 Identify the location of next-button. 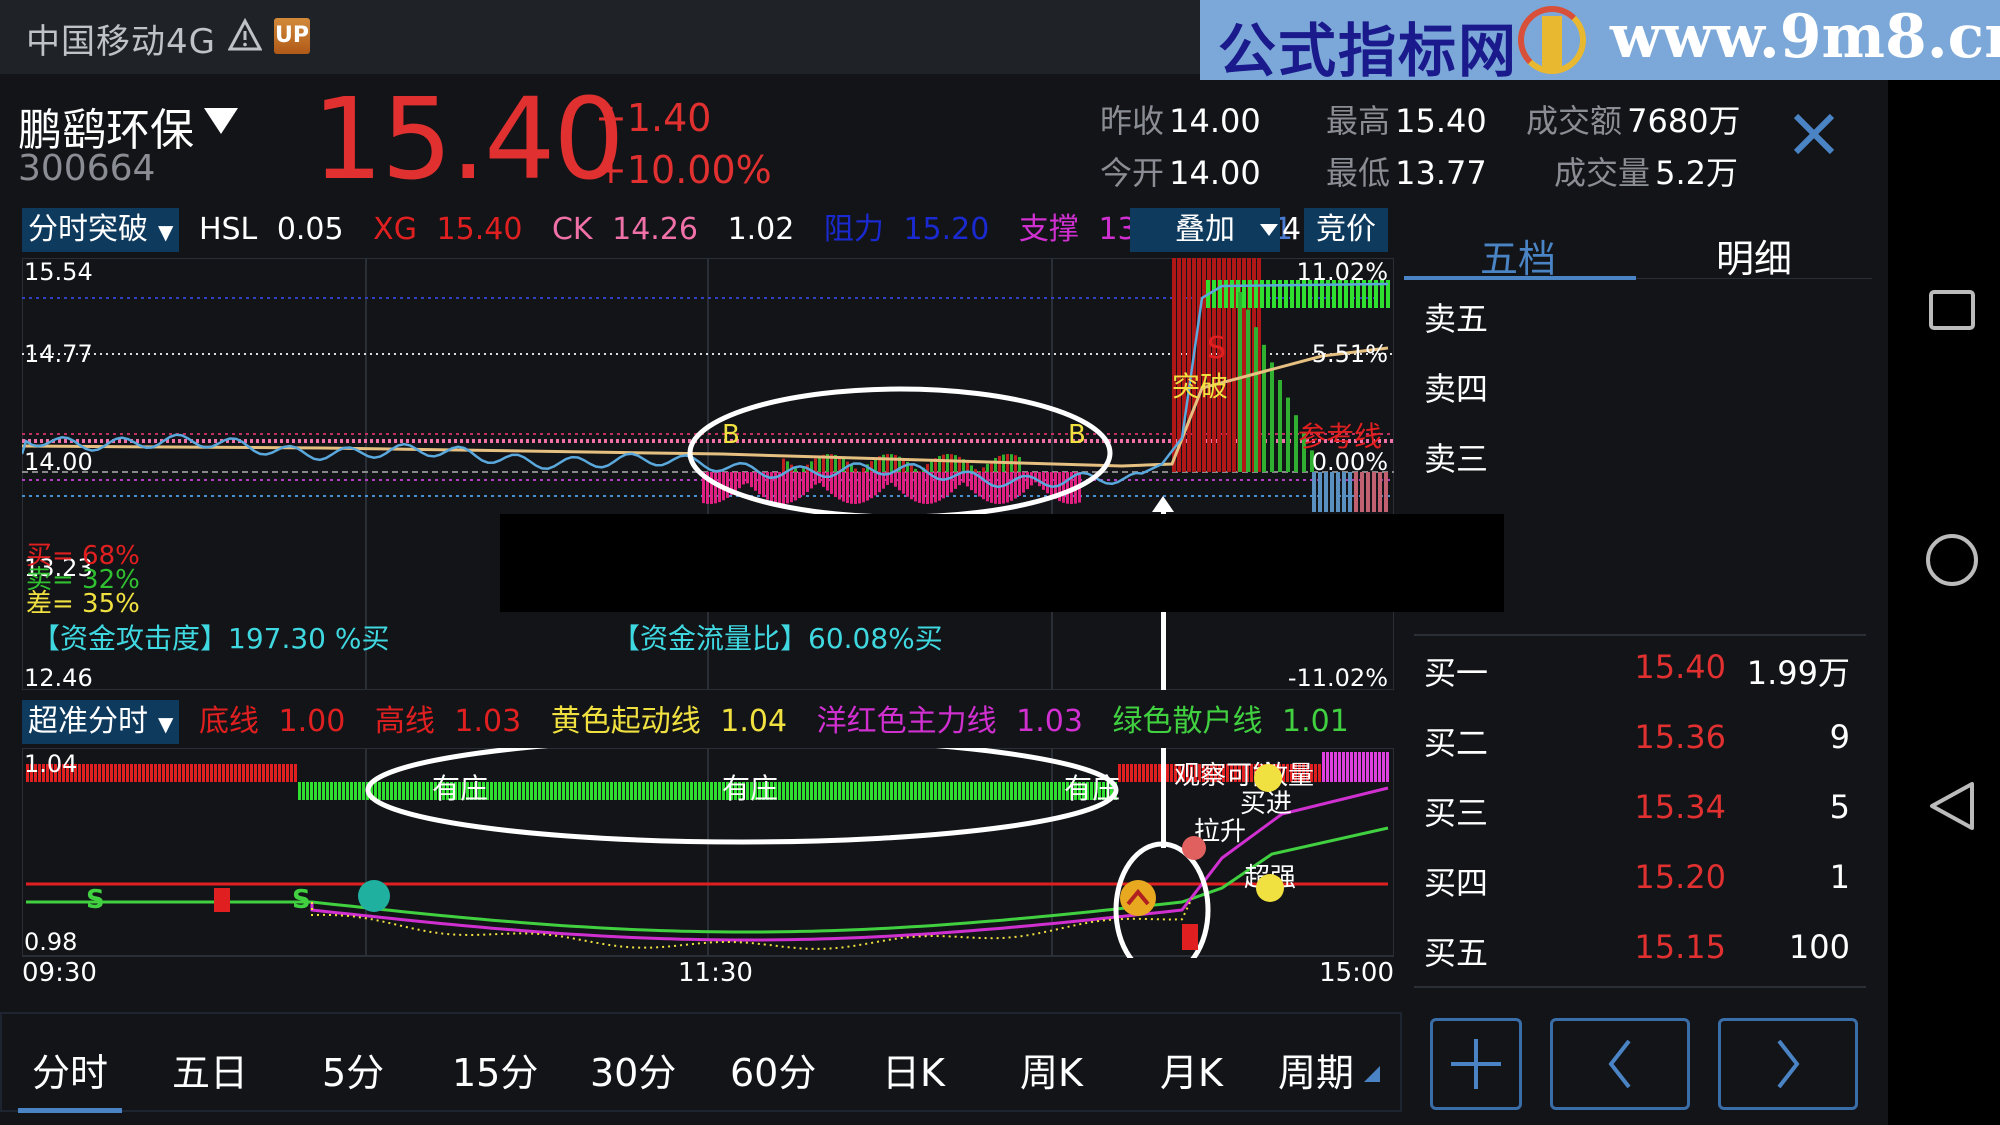
(1788, 1064).